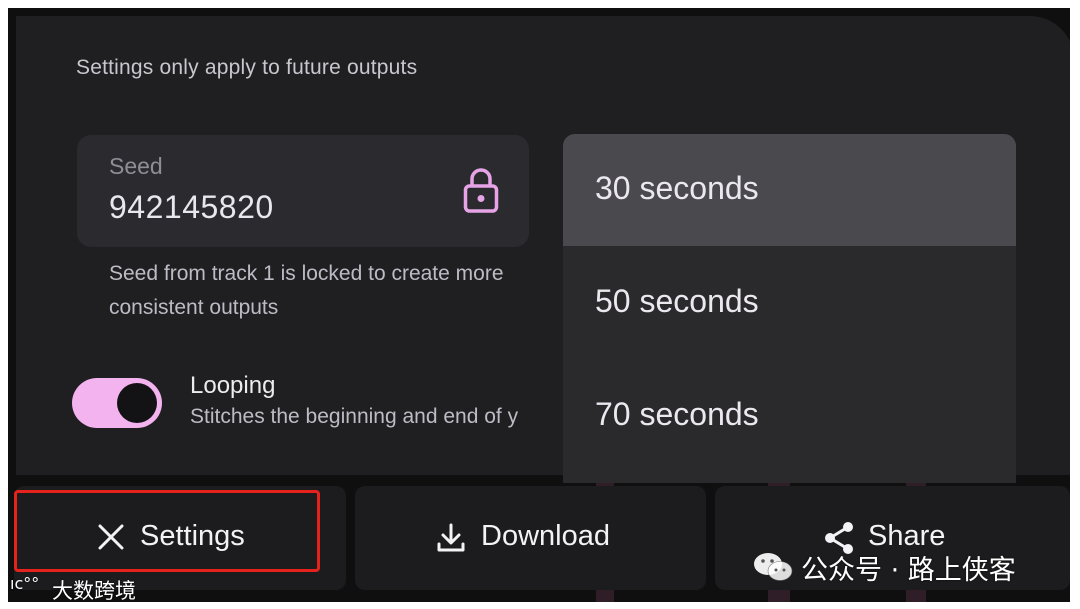 The height and width of the screenshot is (609, 1080). What do you see at coordinates (677, 301) in the screenshot?
I see `duration-option-label: 50 seconds` at bounding box center [677, 301].